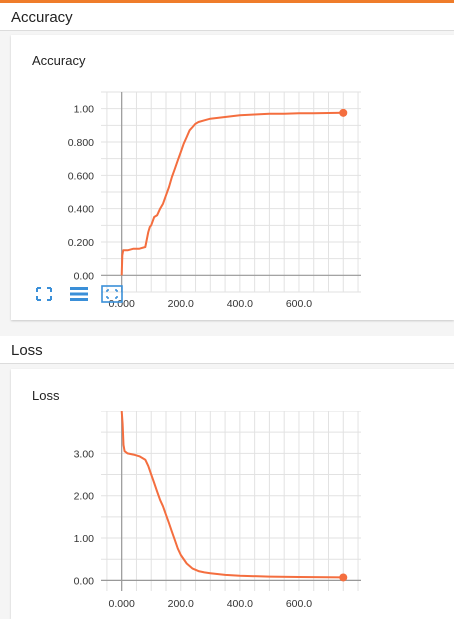 The width and height of the screenshot is (454, 619). I want to click on loss-x-tick-label: 600.0, so click(299, 604).